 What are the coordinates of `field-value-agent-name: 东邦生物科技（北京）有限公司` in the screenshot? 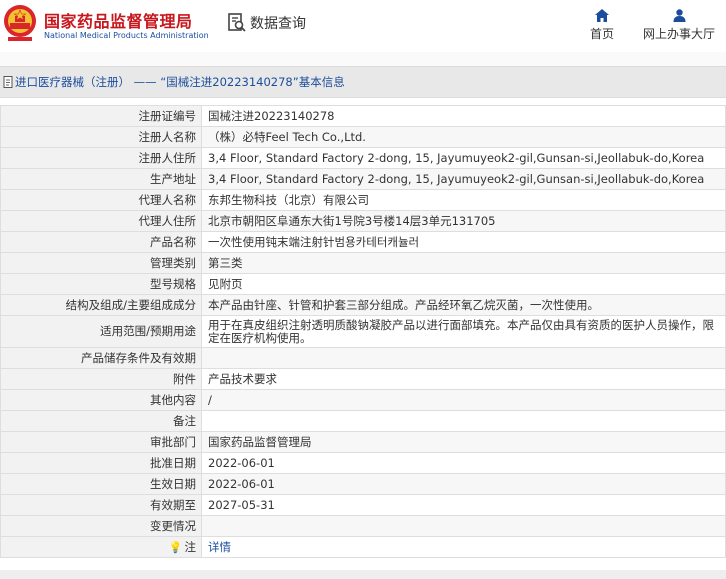 It's located at (463, 200).